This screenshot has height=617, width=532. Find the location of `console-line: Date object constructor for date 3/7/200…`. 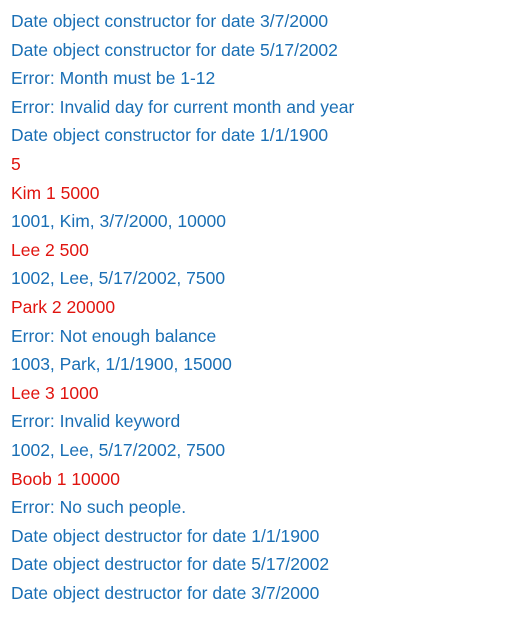

console-line: Date object constructor for date 3/7/200… is located at coordinates (170, 21).